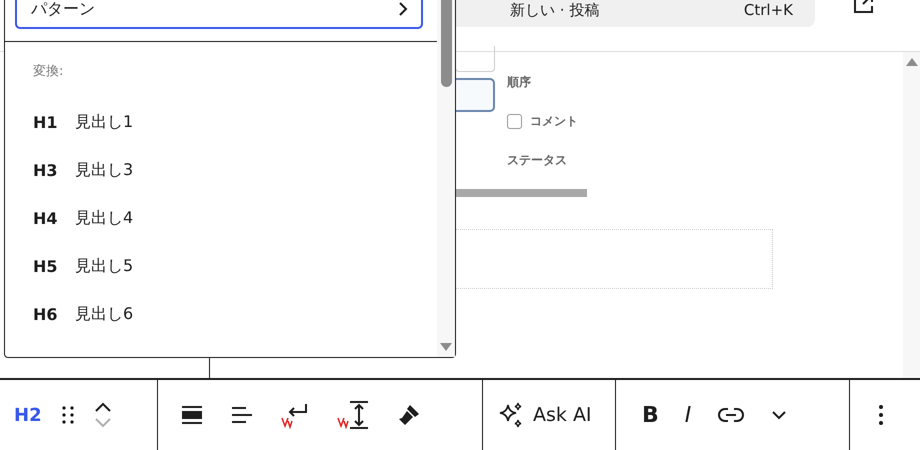 The width and height of the screenshot is (920, 450). Describe the element at coordinates (731, 415) in the screenshot. I see `link-icon` at that location.